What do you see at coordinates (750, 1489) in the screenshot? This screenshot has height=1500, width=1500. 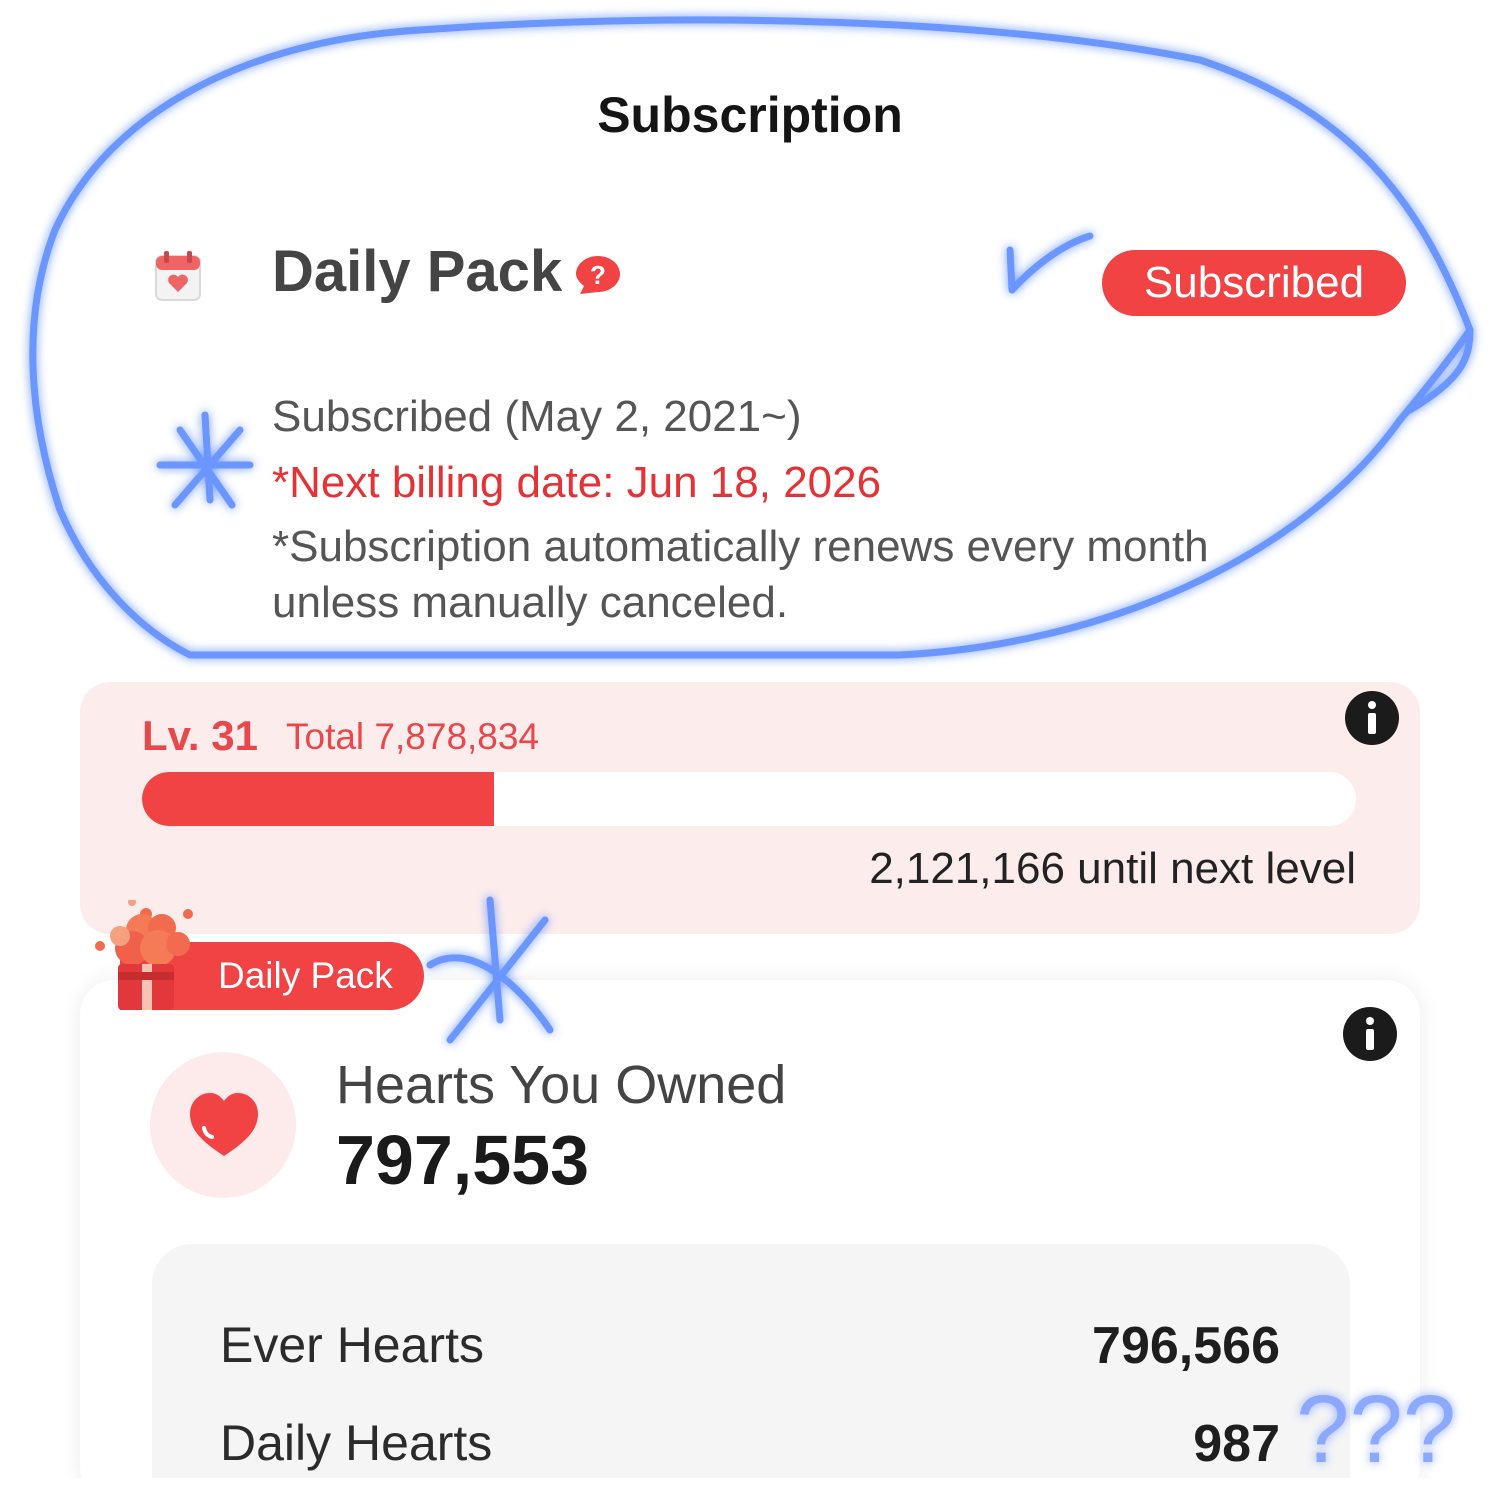 I see `bottom-margin` at bounding box center [750, 1489].